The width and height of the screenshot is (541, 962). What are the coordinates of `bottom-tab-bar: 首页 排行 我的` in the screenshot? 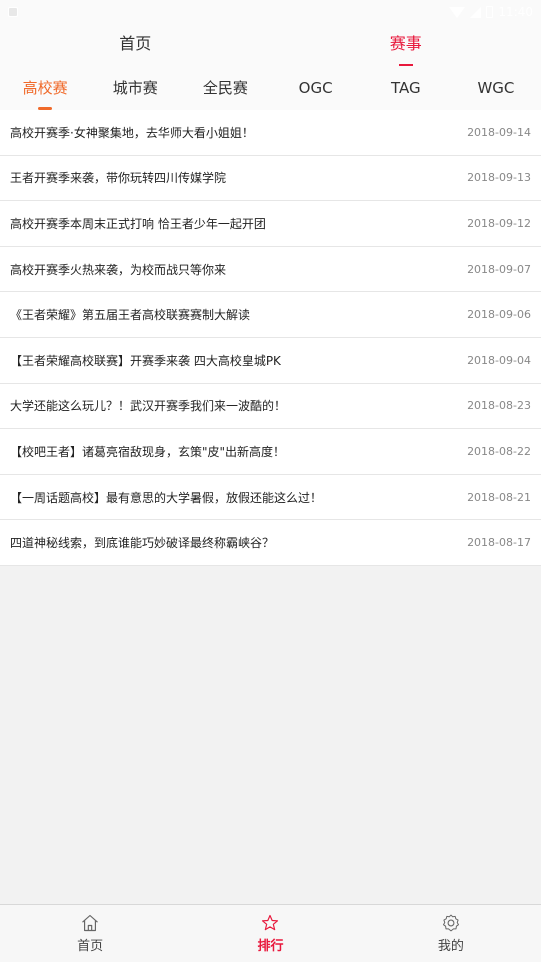 It's located at (270, 933).